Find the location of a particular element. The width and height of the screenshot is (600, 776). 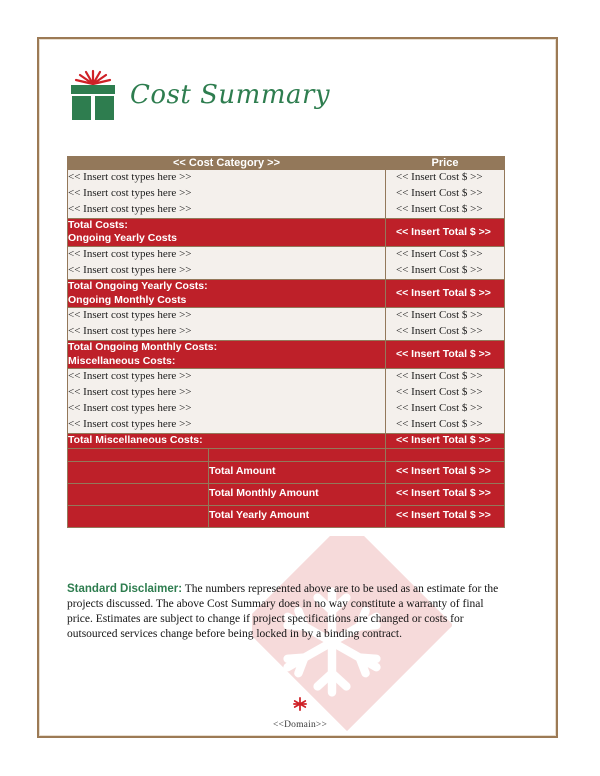

spacer-cell-left is located at coordinates (138, 454).